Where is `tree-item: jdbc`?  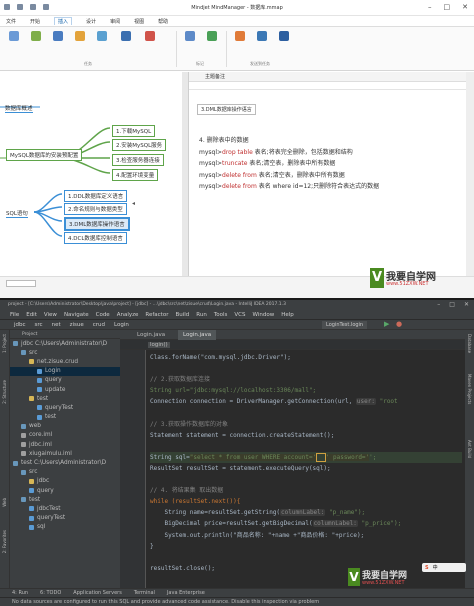 tree-item: jdbc is located at coordinates (65, 481).